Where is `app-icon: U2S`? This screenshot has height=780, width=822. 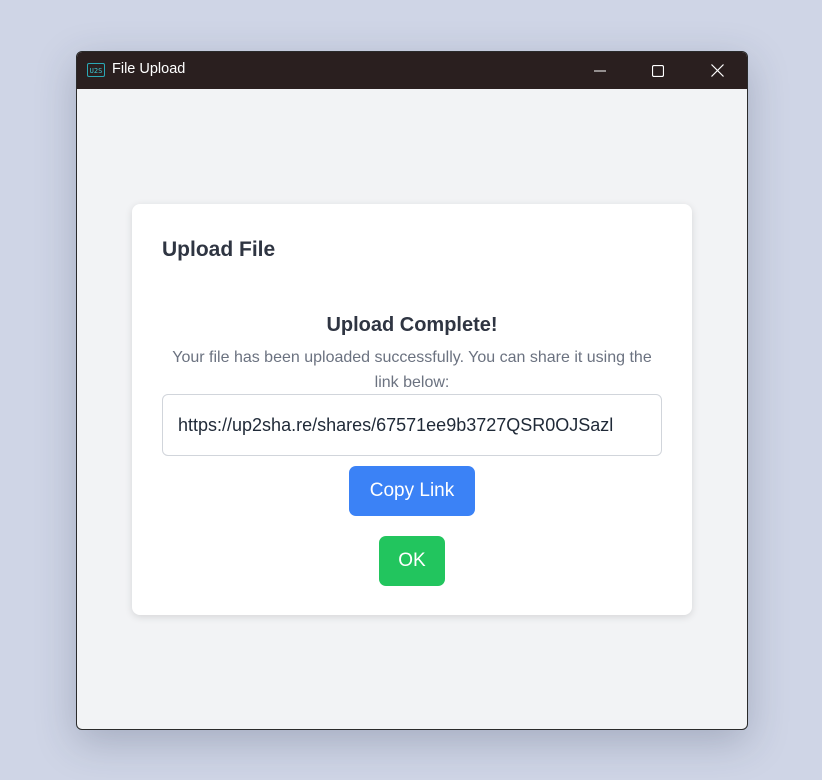 app-icon: U2S is located at coordinates (96, 70).